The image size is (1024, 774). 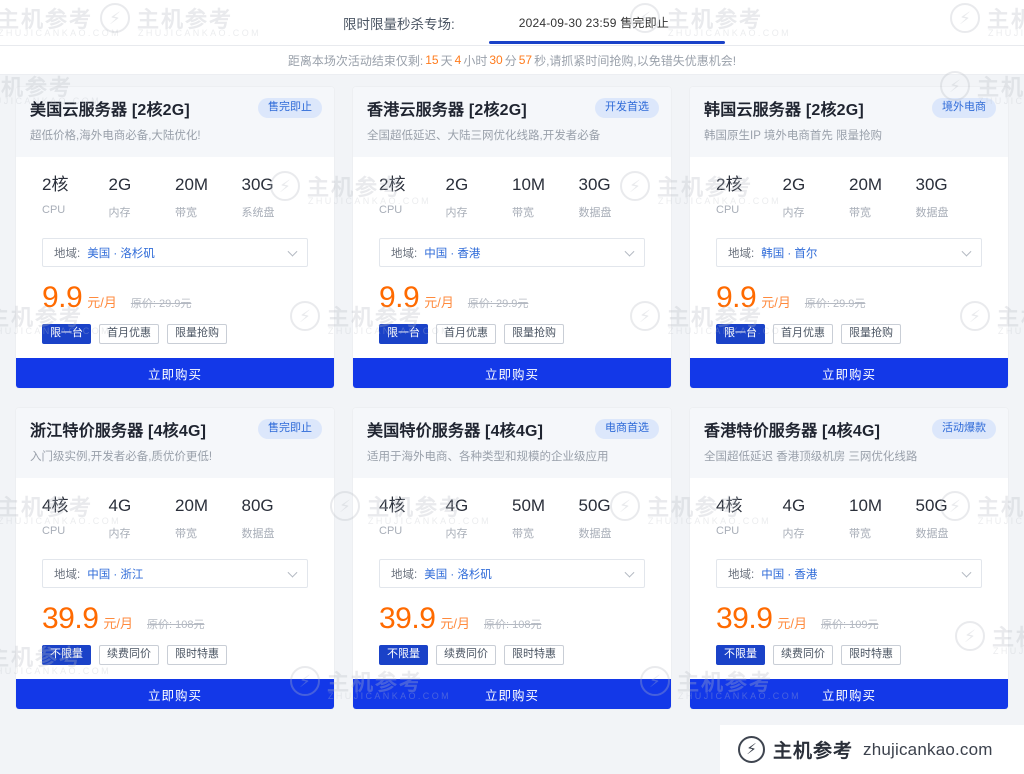 I want to click on promo-label: 限时限量秒杀专场:, so click(x=398, y=24).